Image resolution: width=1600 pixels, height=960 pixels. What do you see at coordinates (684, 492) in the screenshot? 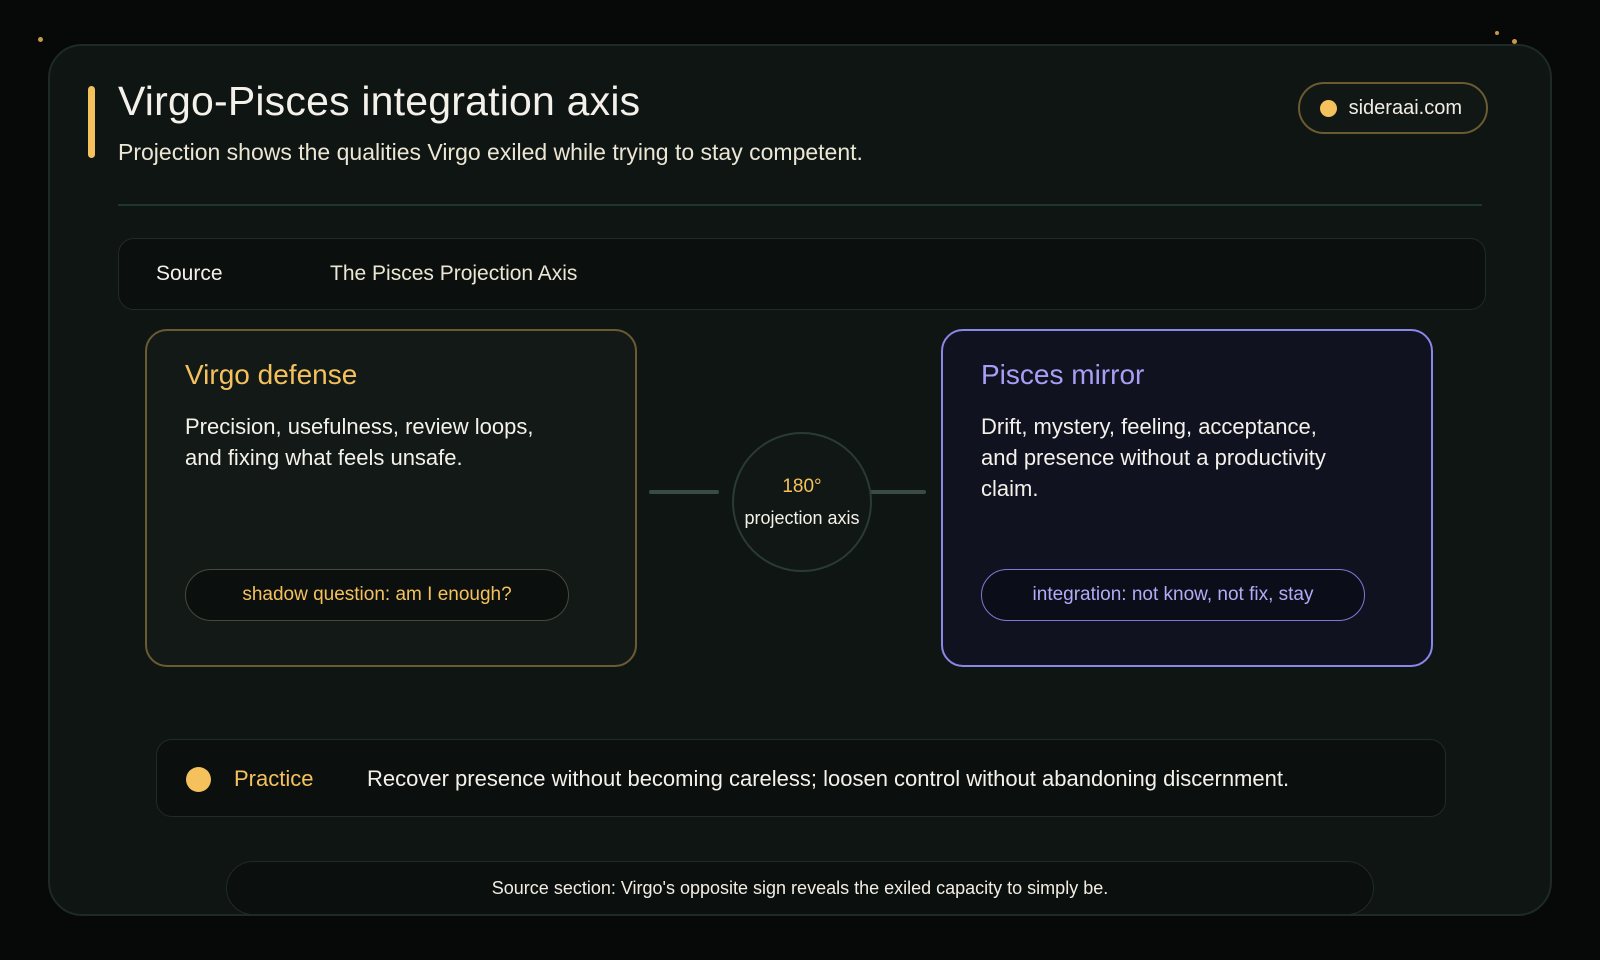
I see `axis-line-left` at bounding box center [684, 492].